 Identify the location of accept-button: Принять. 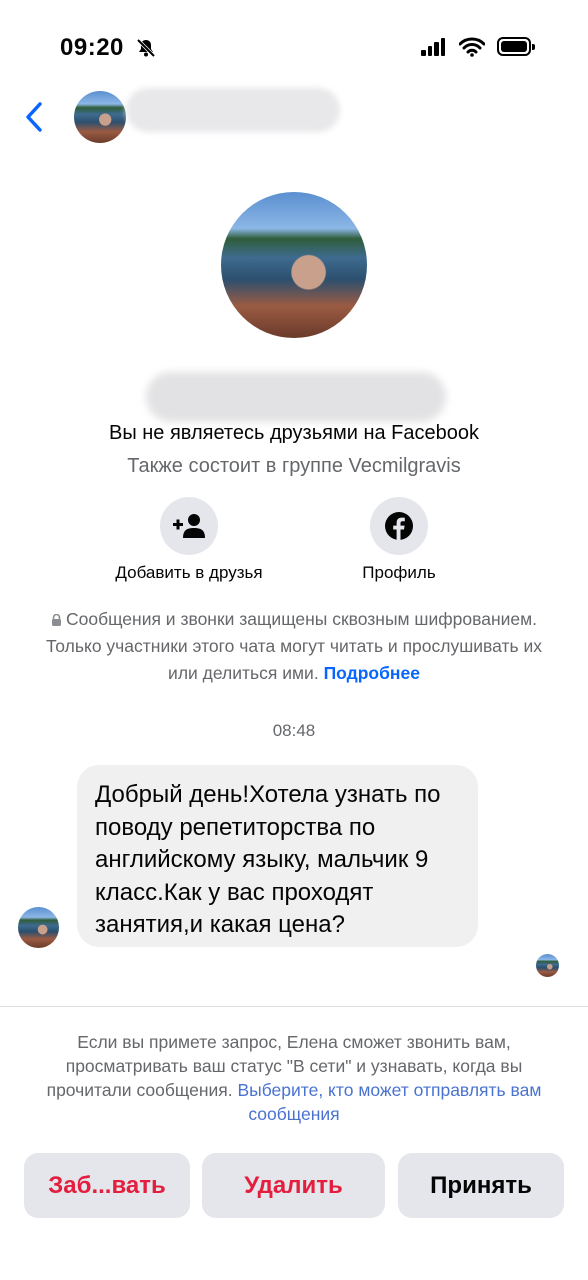
(481, 1185).